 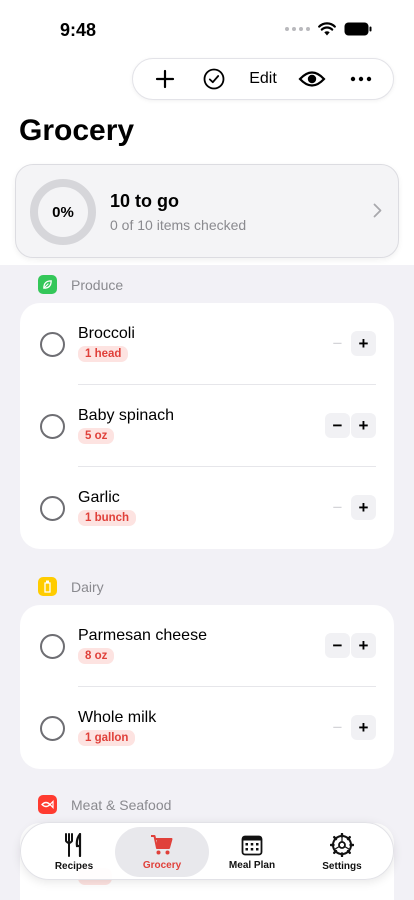 I want to click on battery-icon, so click(x=358, y=29).